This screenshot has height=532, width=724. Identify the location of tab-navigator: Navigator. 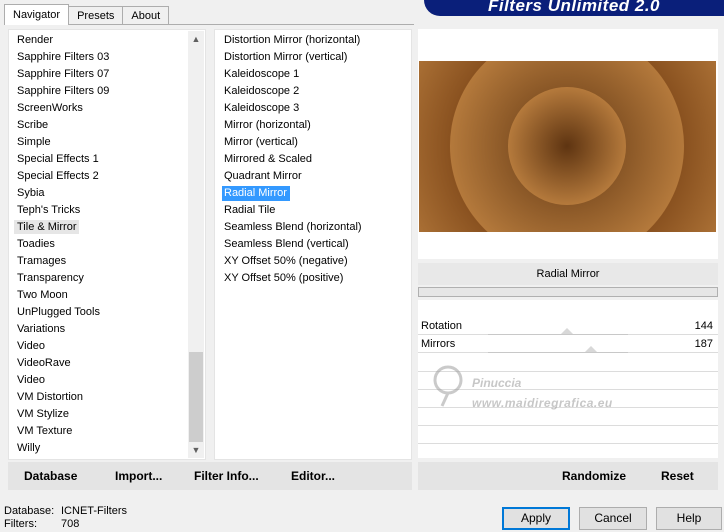
(37, 14).